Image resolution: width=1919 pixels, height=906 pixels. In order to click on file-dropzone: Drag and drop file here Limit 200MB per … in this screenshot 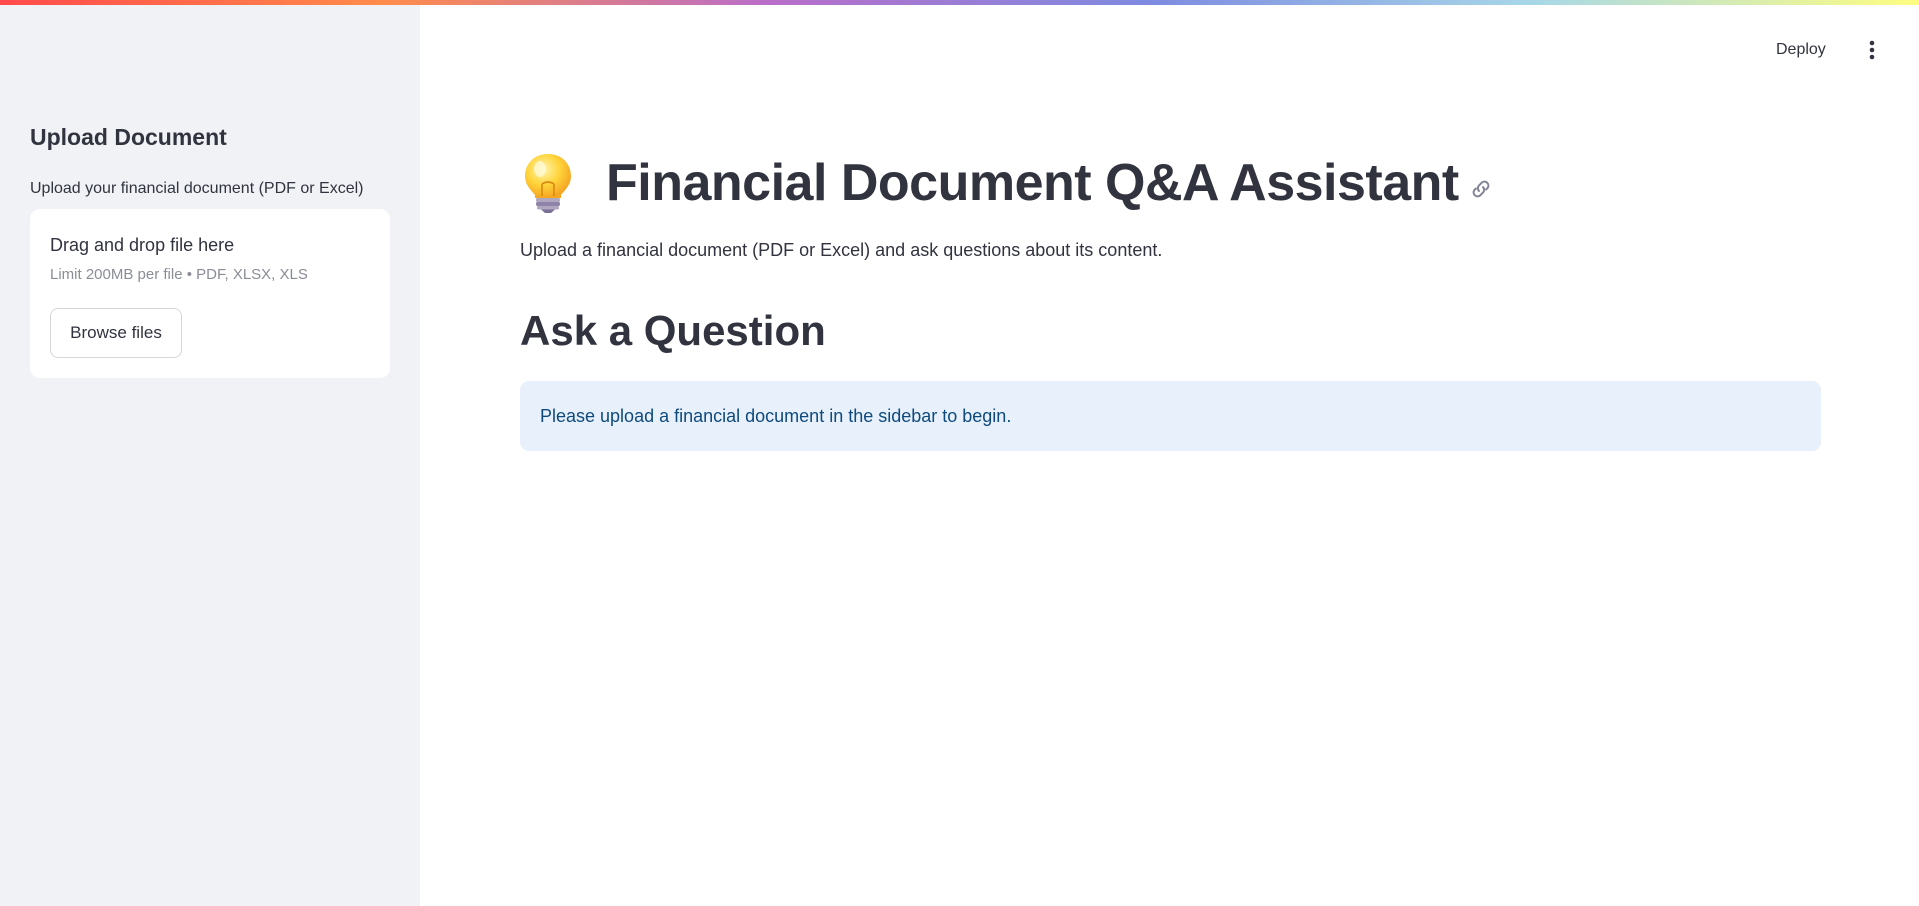, I will do `click(210, 293)`.